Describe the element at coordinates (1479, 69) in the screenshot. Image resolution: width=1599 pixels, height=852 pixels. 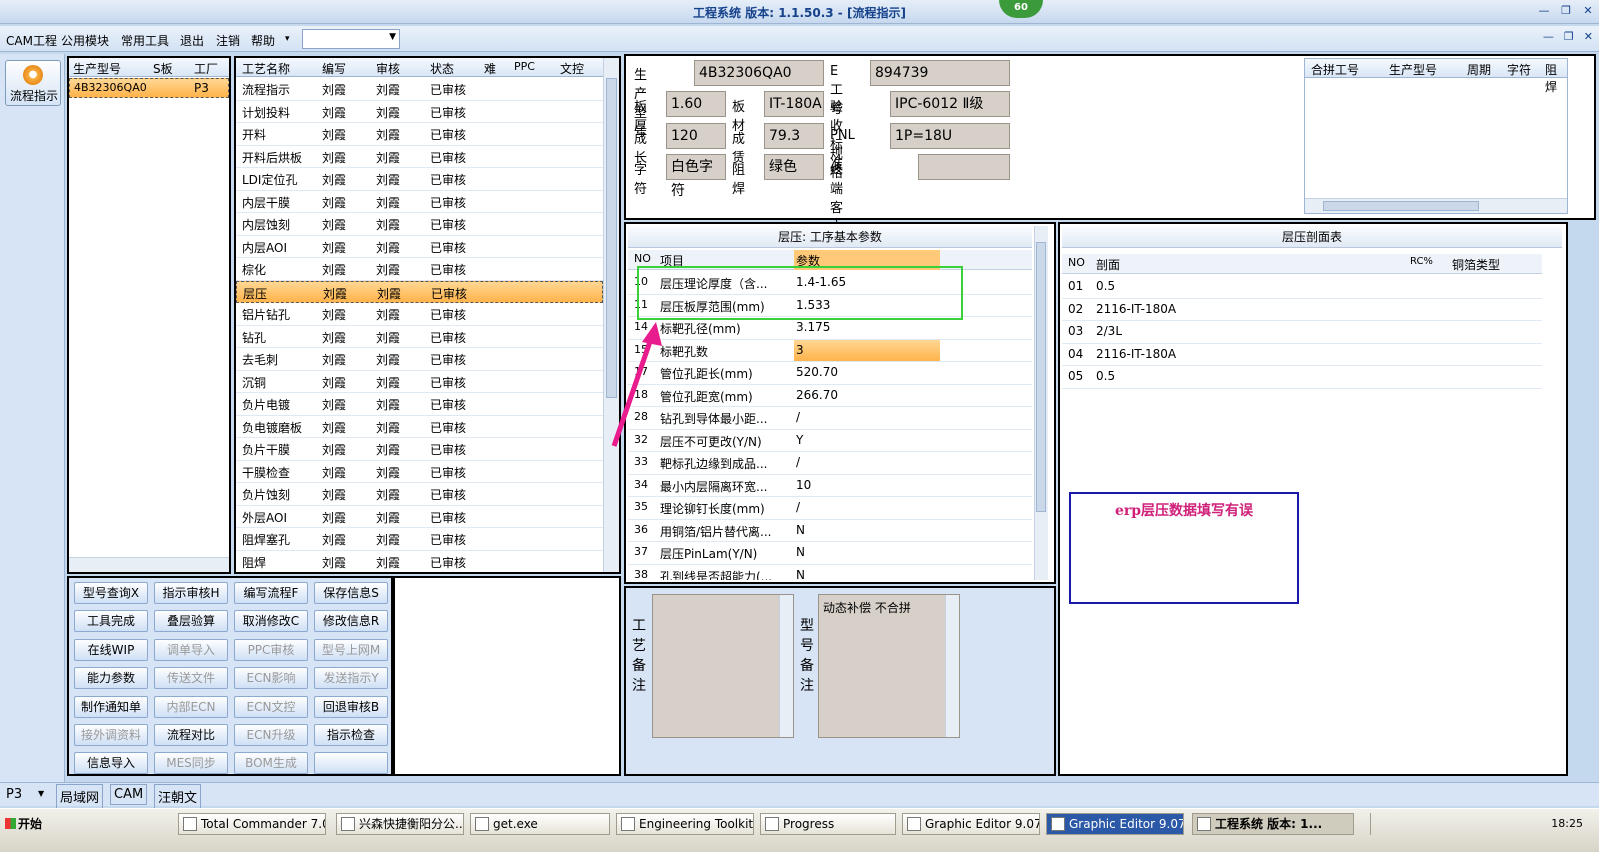
I see `col-merge-period: 周期` at that location.